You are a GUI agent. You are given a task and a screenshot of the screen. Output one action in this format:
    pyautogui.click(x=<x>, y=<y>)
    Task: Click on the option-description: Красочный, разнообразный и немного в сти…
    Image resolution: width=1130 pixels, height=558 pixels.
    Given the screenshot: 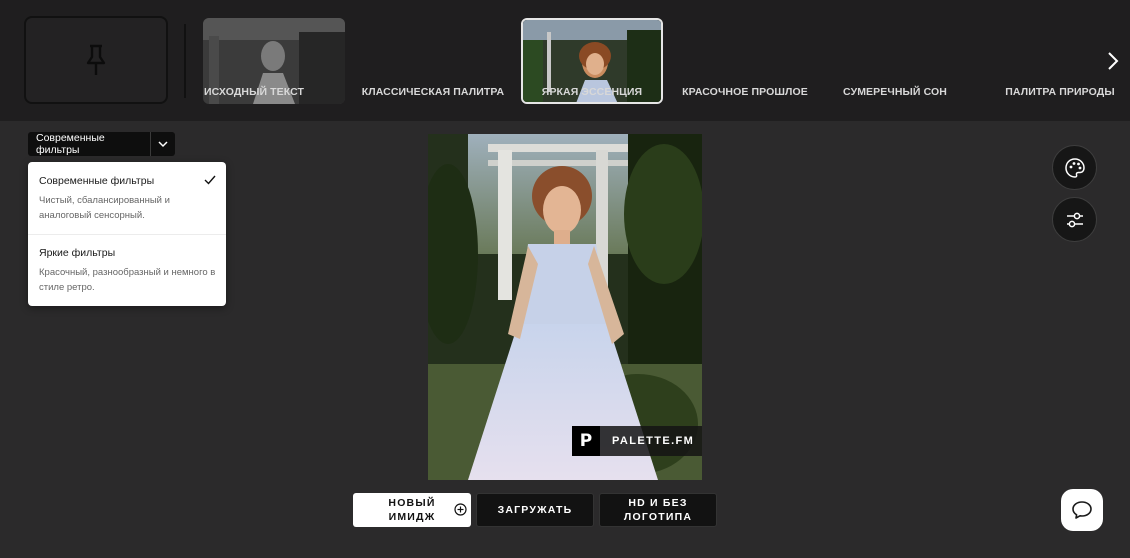 What is the action you would take?
    pyautogui.click(x=127, y=280)
    